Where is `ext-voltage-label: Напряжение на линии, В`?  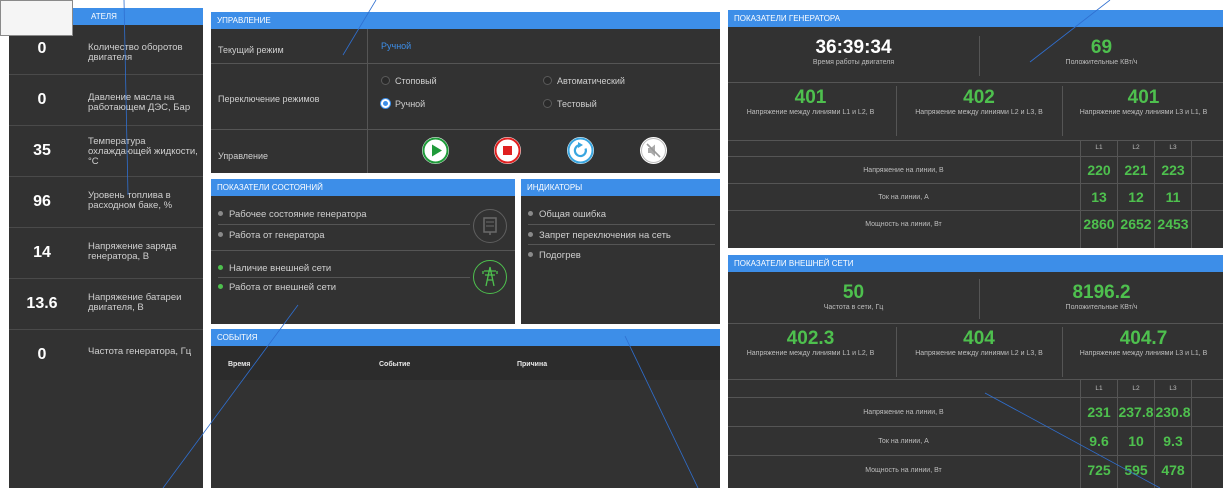
ext-voltage-label: Напряжение на линии, В is located at coordinates (903, 412).